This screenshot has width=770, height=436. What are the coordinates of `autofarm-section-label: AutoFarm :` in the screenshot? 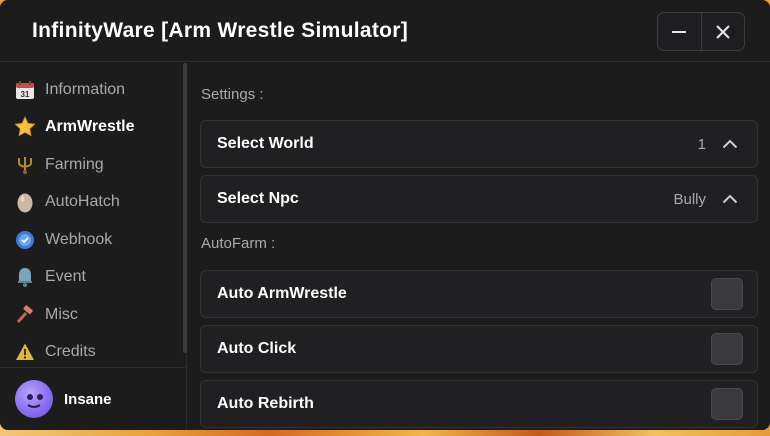 It's located at (238, 243).